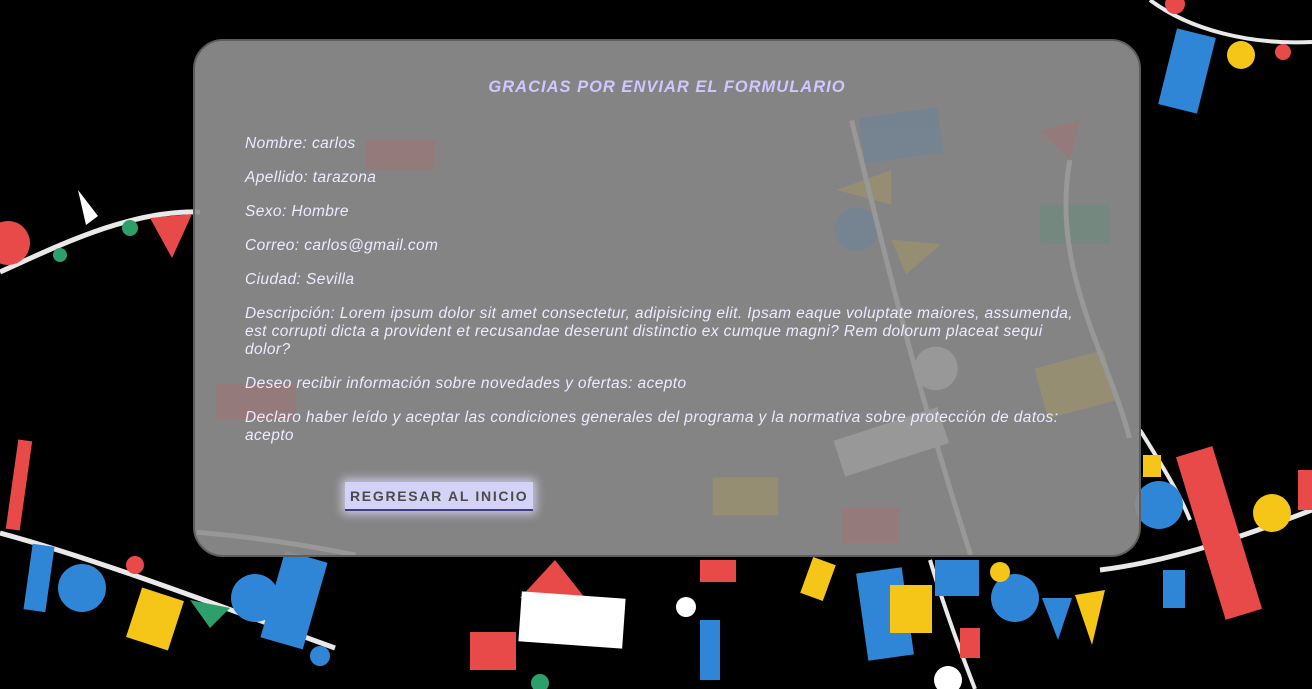 The height and width of the screenshot is (689, 1312). I want to click on field-label: Nombre, so click(278, 143).